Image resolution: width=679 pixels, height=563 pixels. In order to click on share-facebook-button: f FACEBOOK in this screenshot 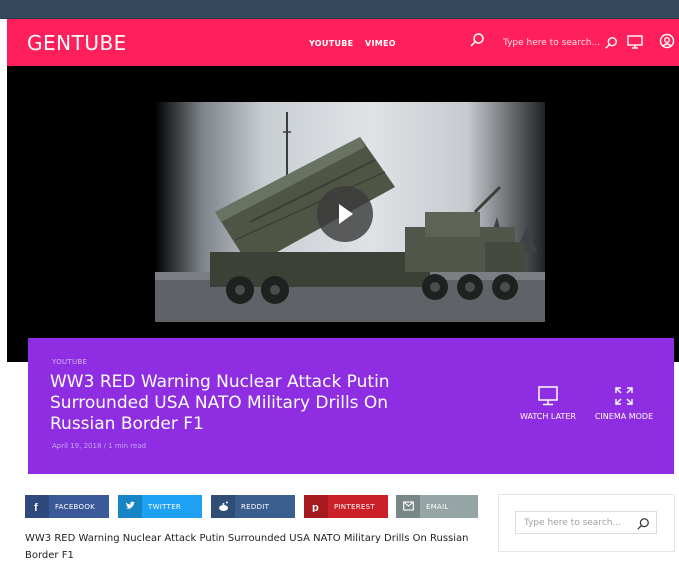, I will do `click(67, 506)`.